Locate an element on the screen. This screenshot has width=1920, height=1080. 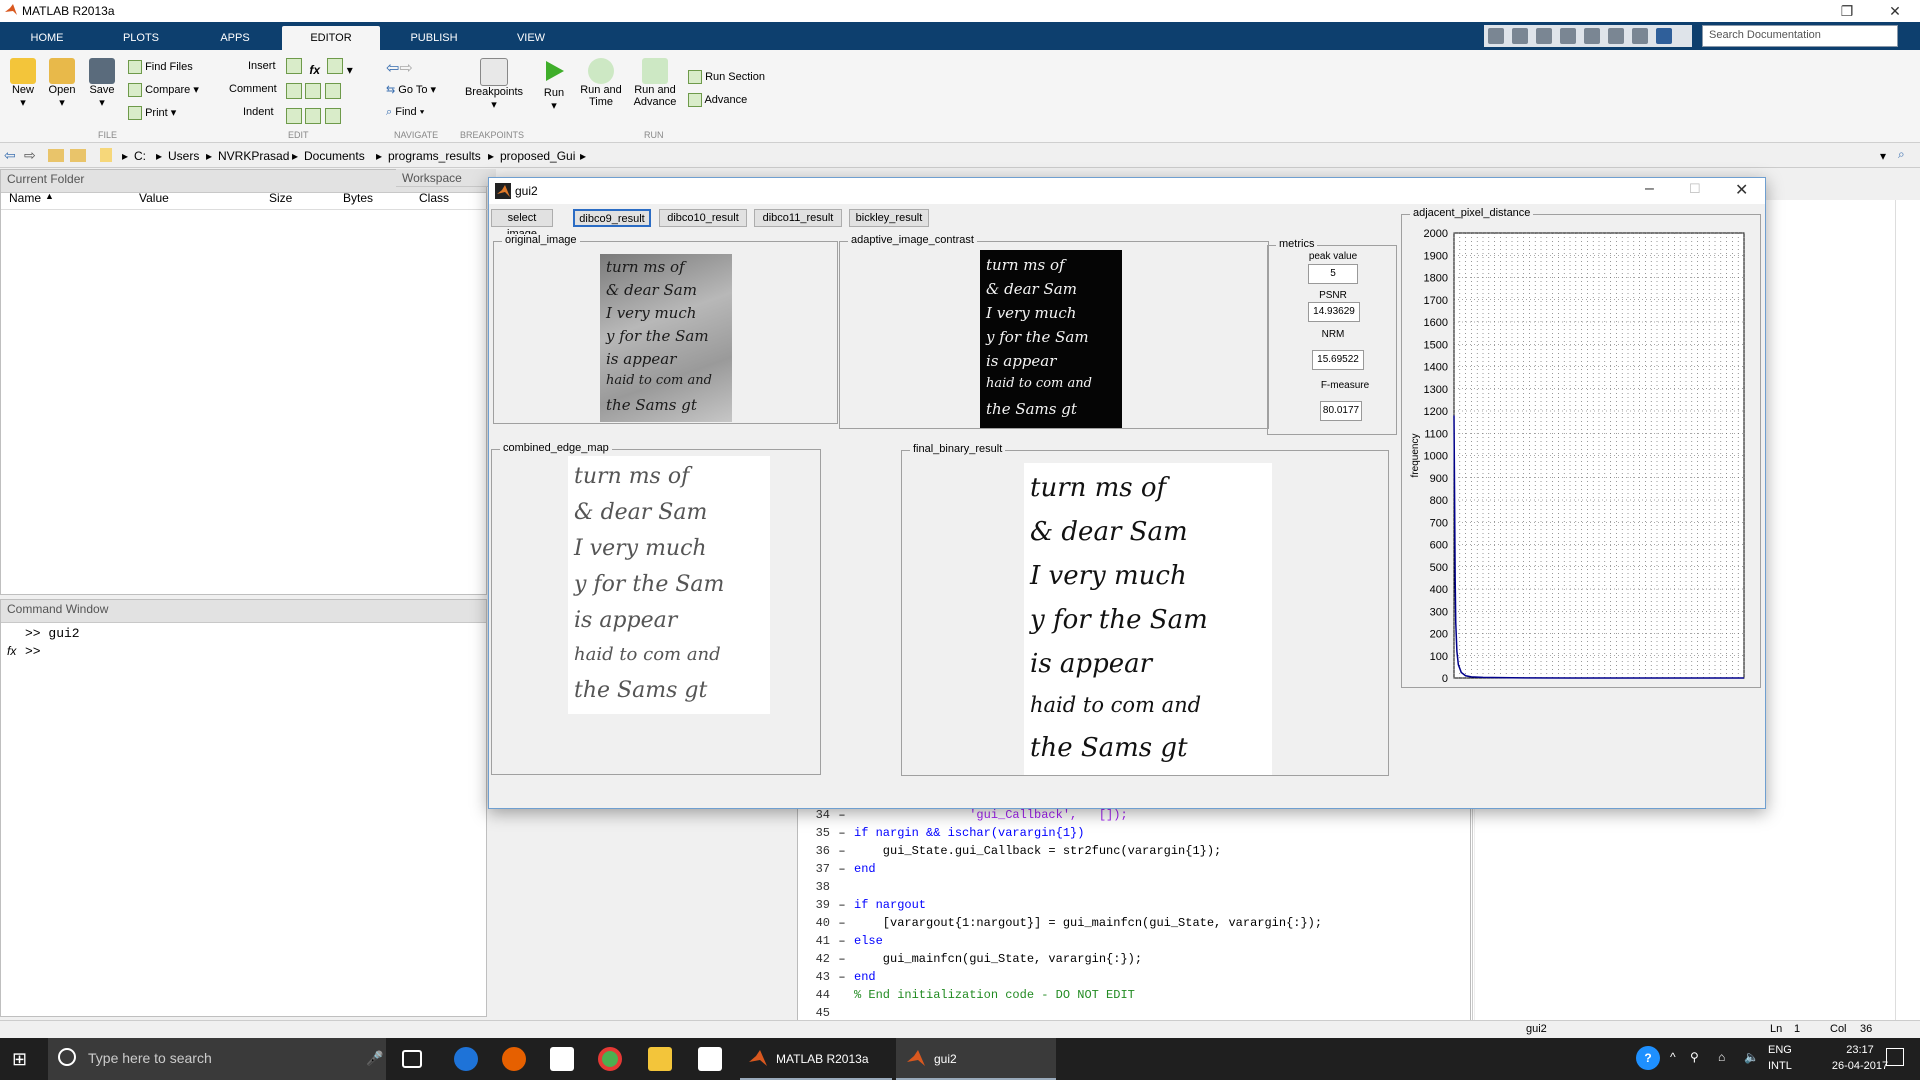
dibco9-result-button: dibco9_result is located at coordinates (612, 218).